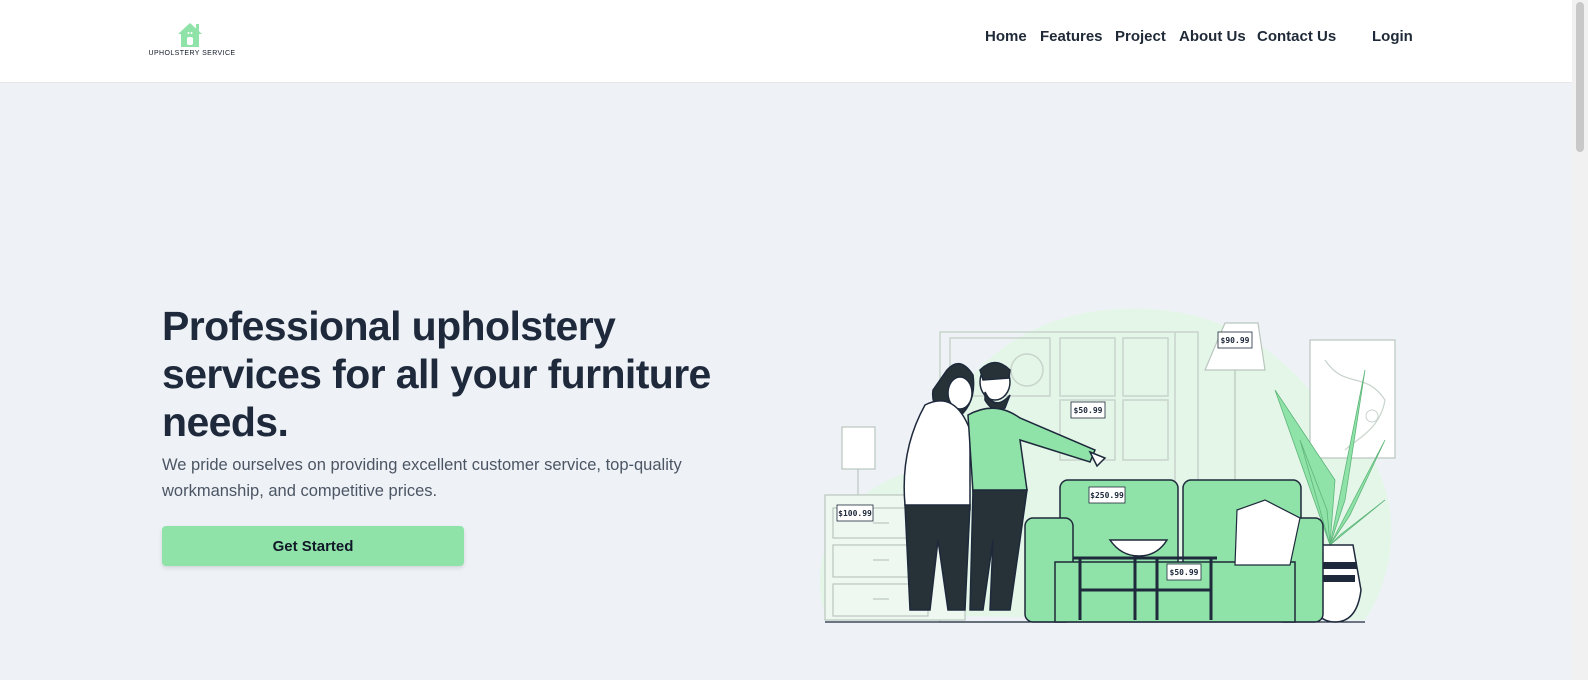 This screenshot has height=680, width=1588. I want to click on price-tag: $100.99, so click(855, 513).